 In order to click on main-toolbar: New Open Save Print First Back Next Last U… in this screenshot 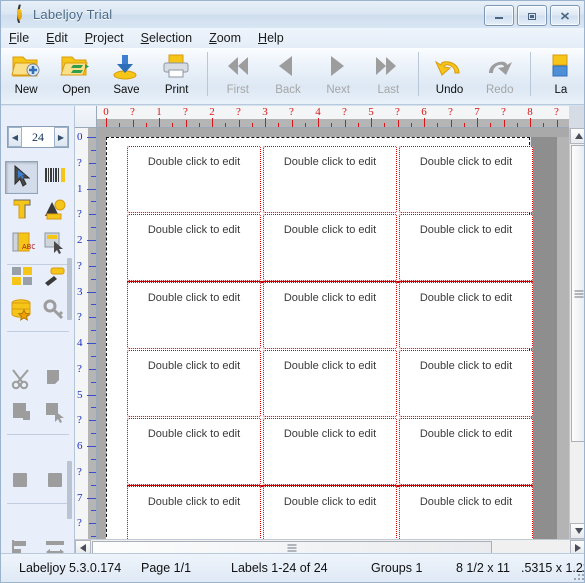, I will do `click(292, 76)`.